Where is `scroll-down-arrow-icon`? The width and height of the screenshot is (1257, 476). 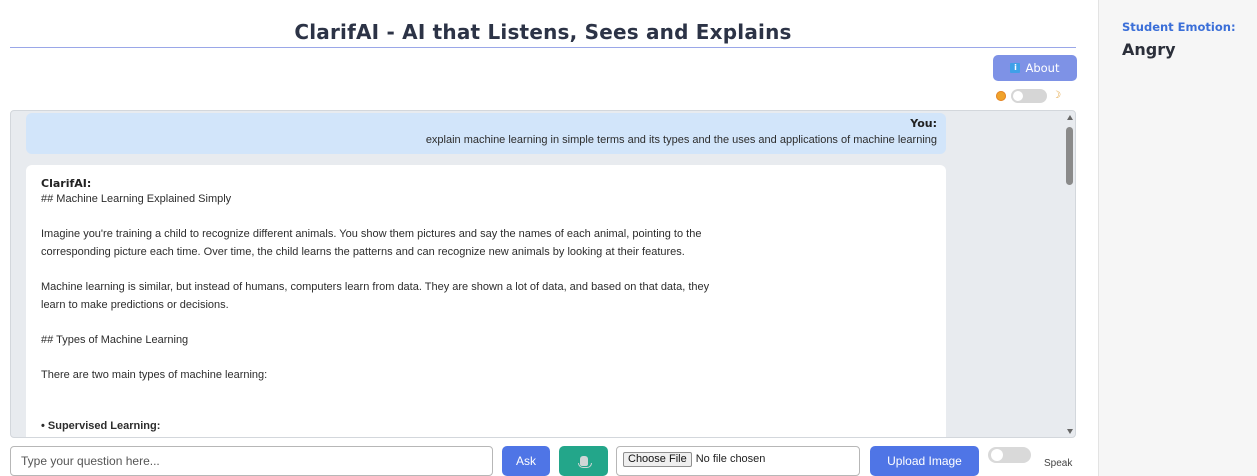
scroll-down-arrow-icon is located at coordinates (1070, 431).